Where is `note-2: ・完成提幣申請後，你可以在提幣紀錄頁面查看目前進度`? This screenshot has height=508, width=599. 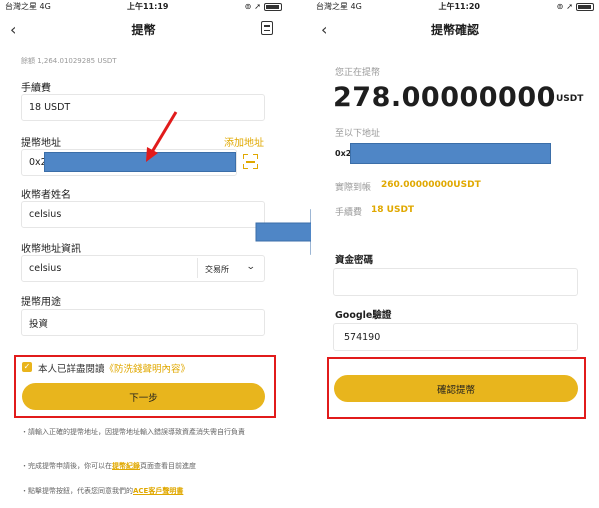
note-2: ・完成提幣申請後，你可以在提幣紀錄頁面查看目前進度 is located at coordinates (146, 466).